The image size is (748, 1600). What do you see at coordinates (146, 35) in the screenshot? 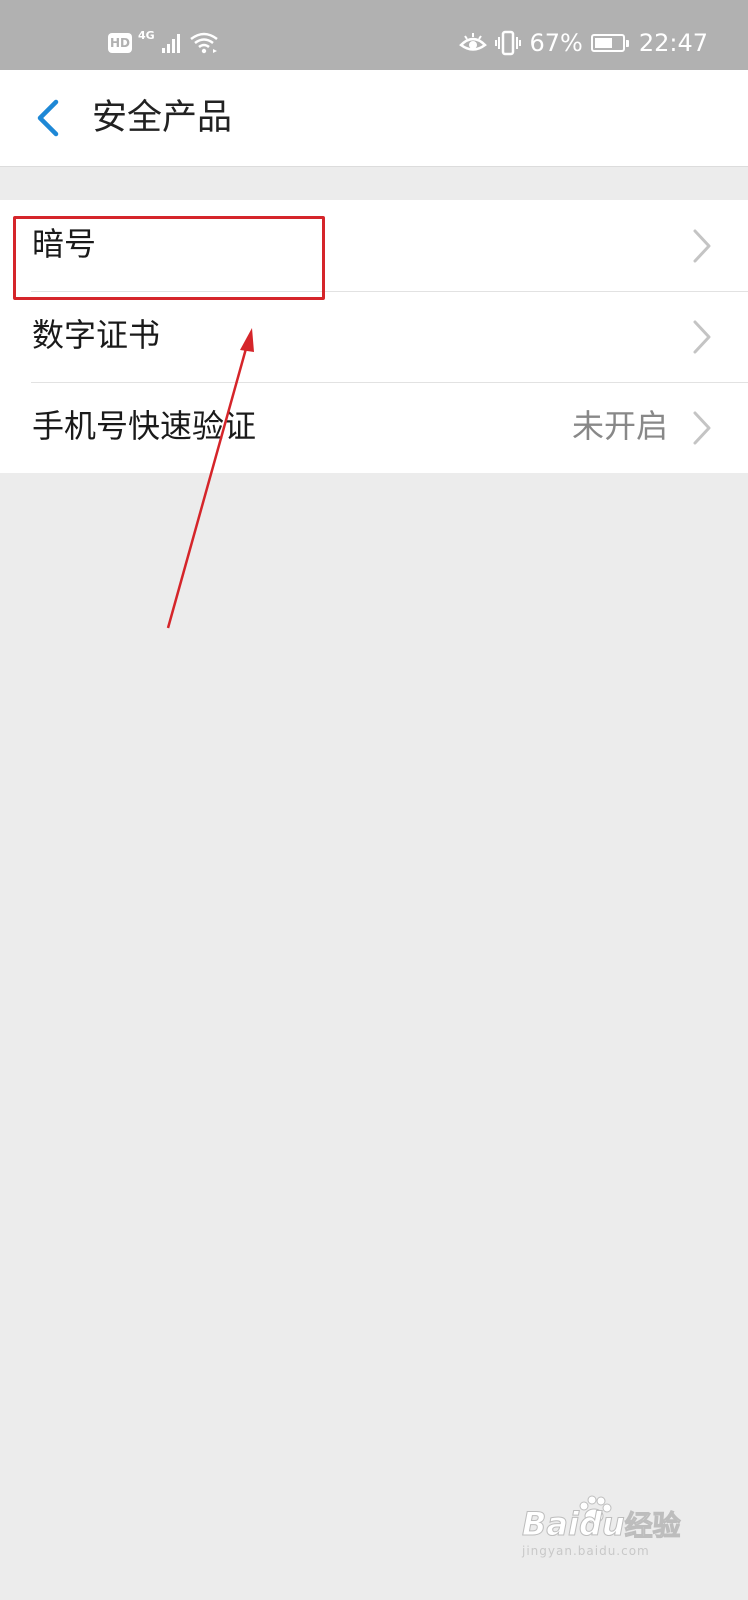
I see `network-type-label: 4G` at bounding box center [146, 35].